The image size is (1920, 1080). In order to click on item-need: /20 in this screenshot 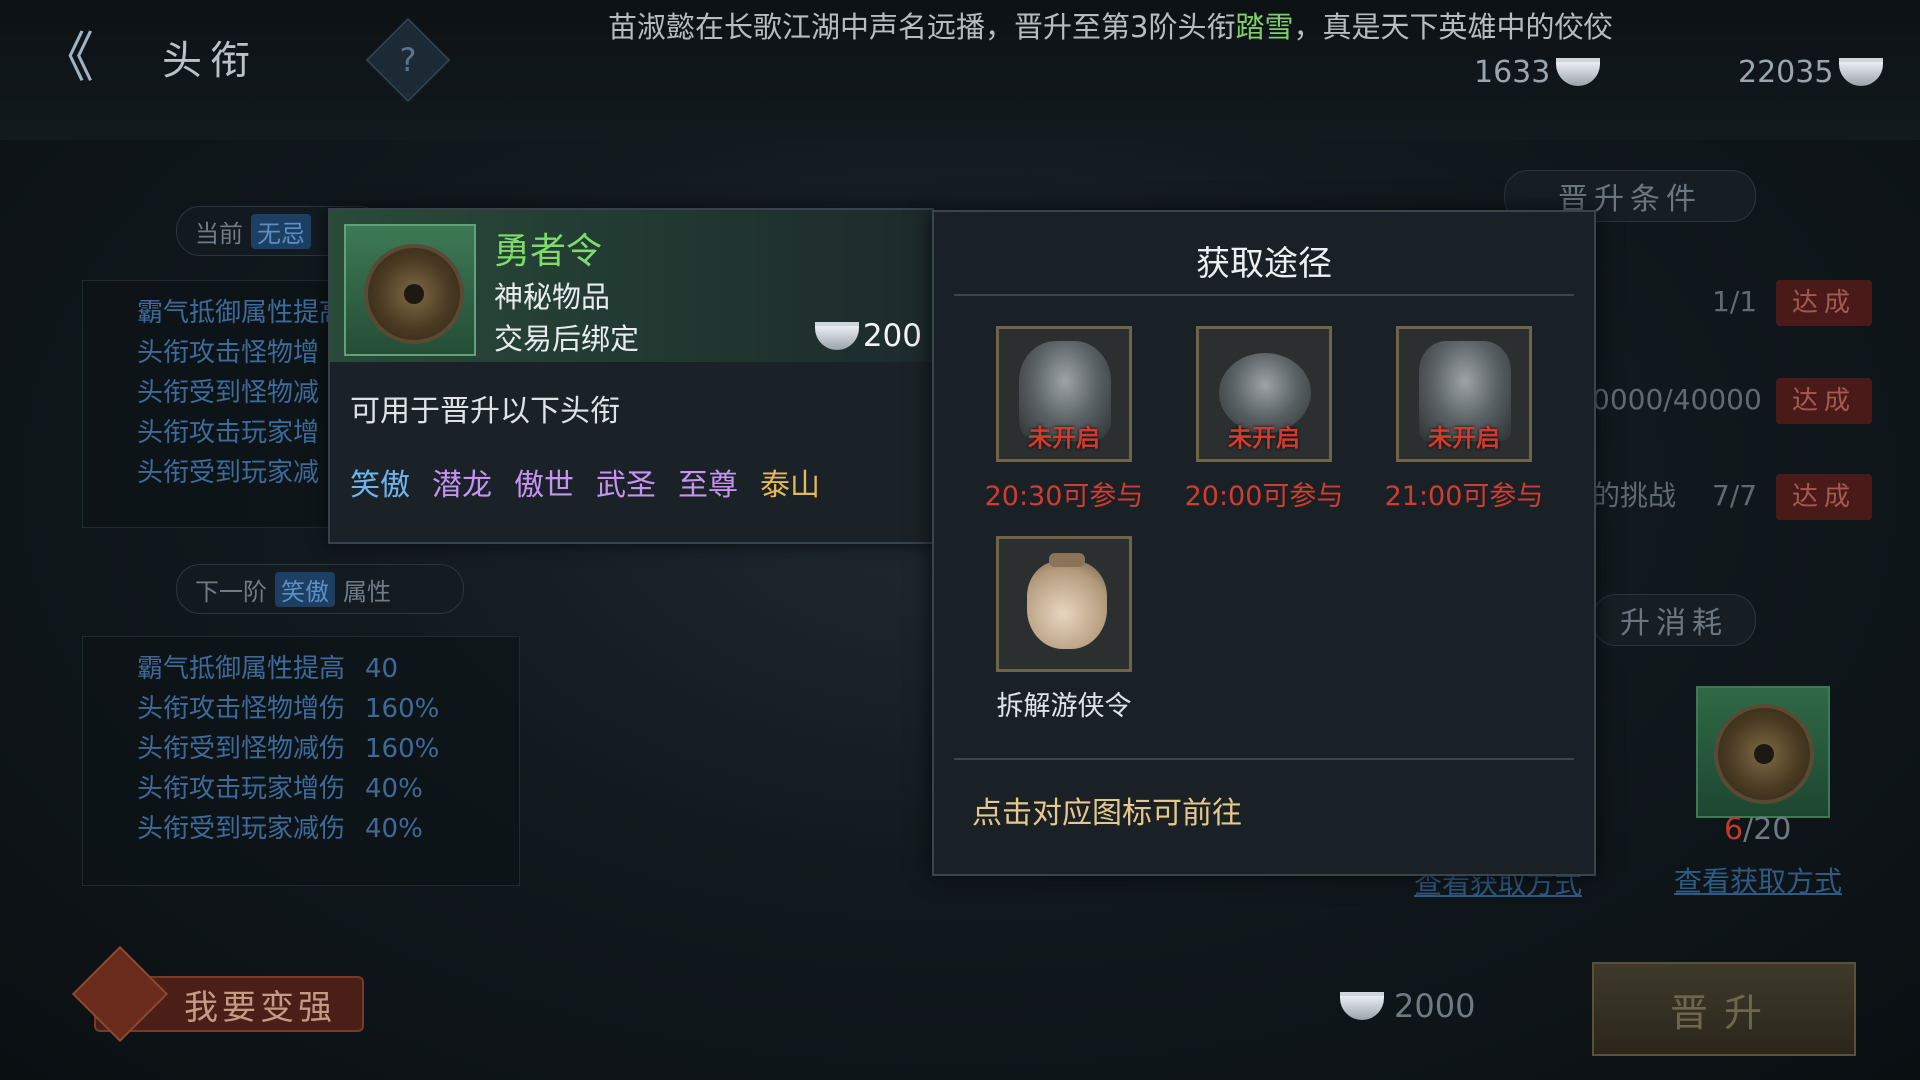, I will do `click(1767, 829)`.